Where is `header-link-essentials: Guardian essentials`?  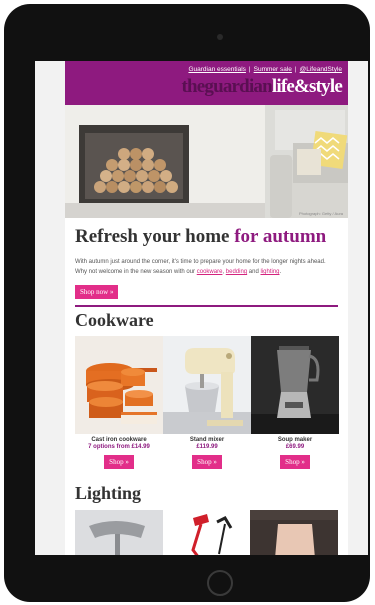
header-link-essentials: Guardian essentials is located at coordinates (216, 69).